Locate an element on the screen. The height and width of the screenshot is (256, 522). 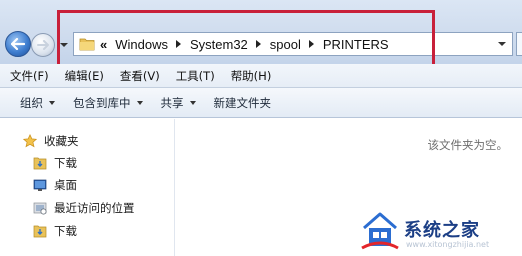
watermark: 系统之家 www.xitongzhijia.net is located at coordinates (439, 231).